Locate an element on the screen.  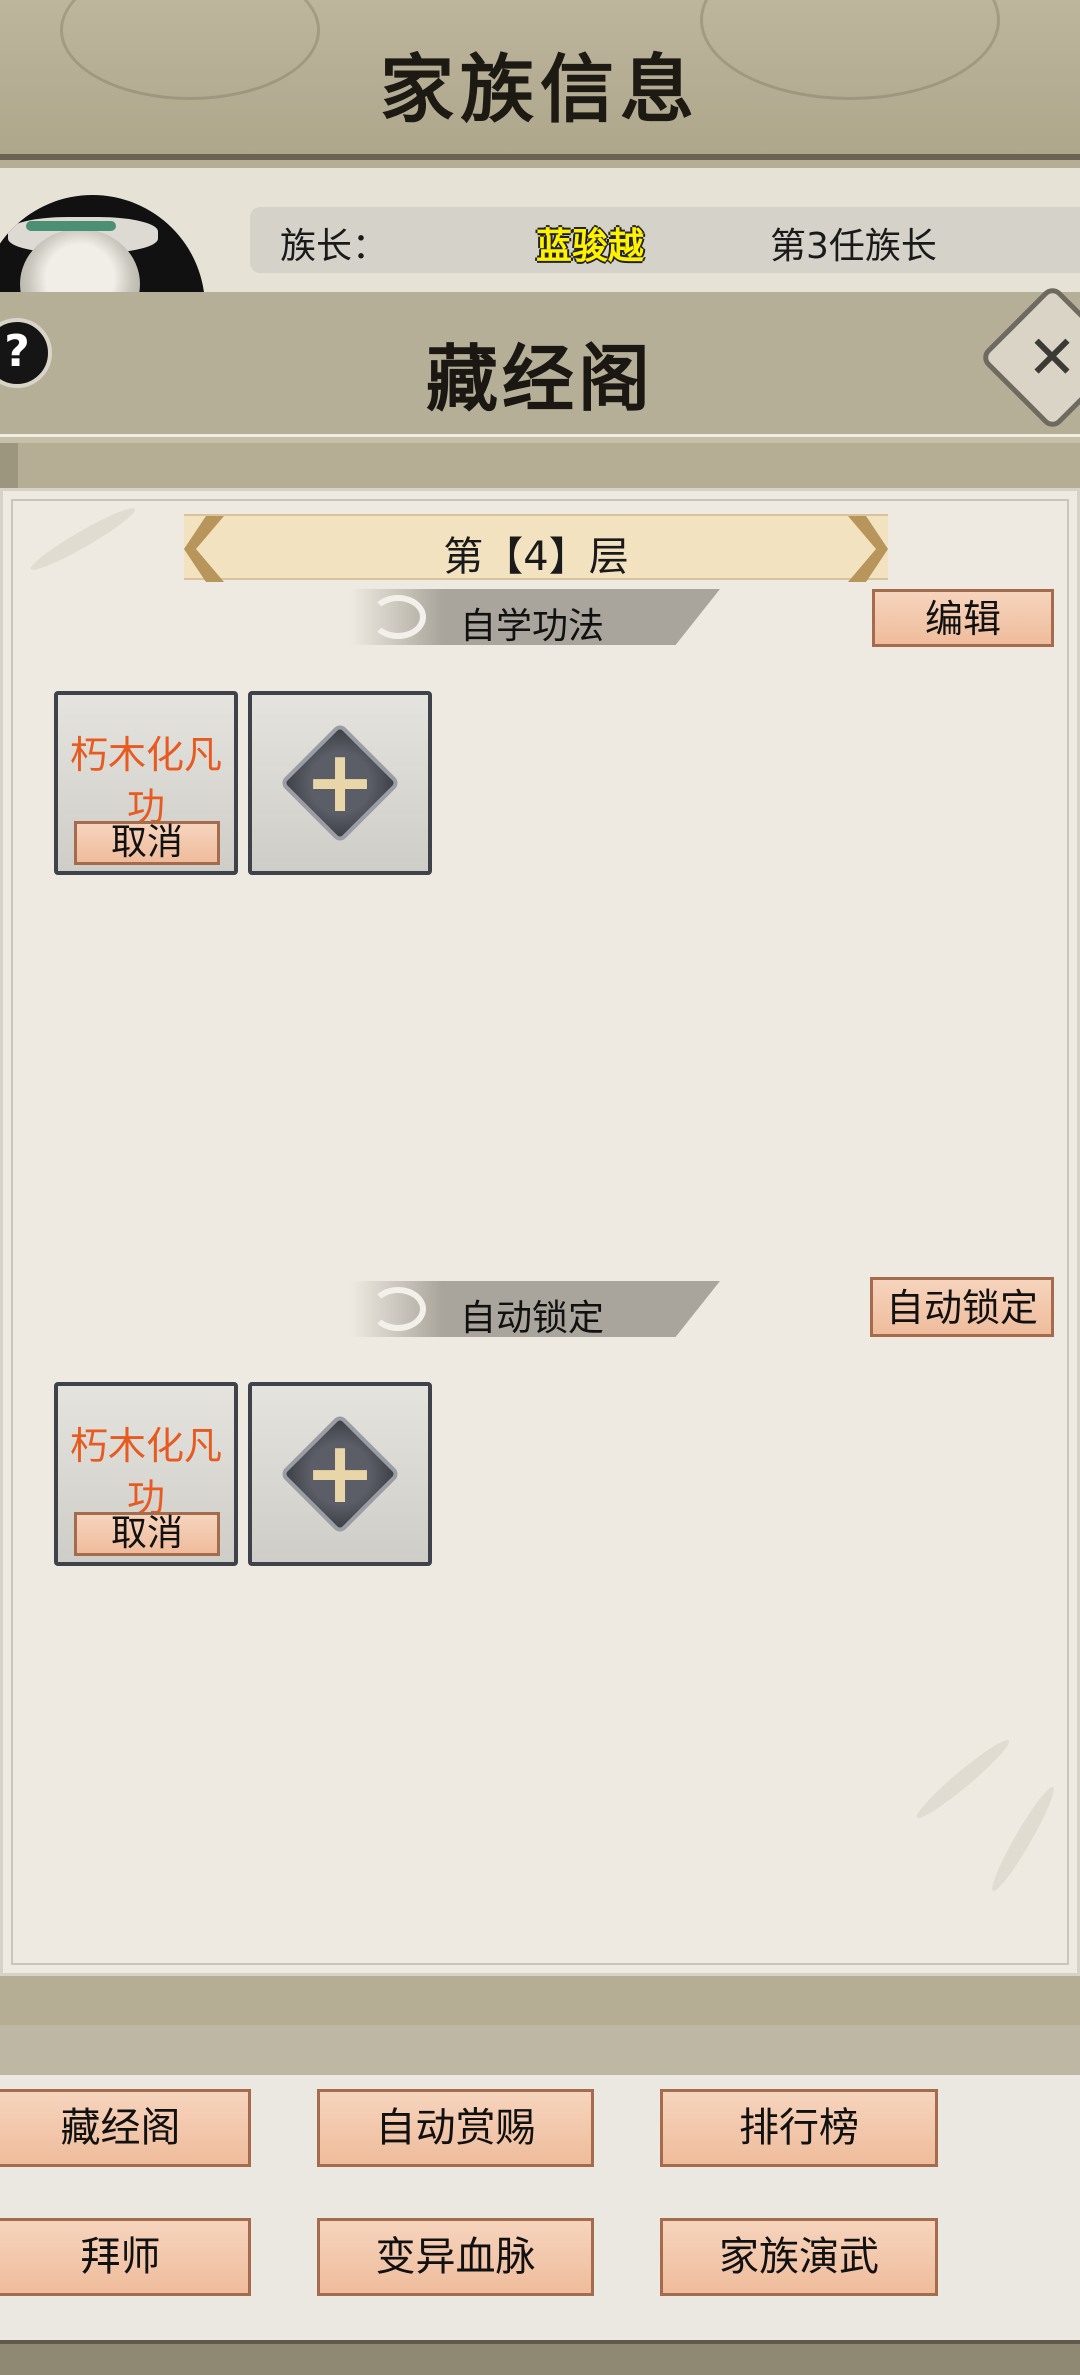
section-header-self-study: 自学功法 is located at coordinates (535, 617).